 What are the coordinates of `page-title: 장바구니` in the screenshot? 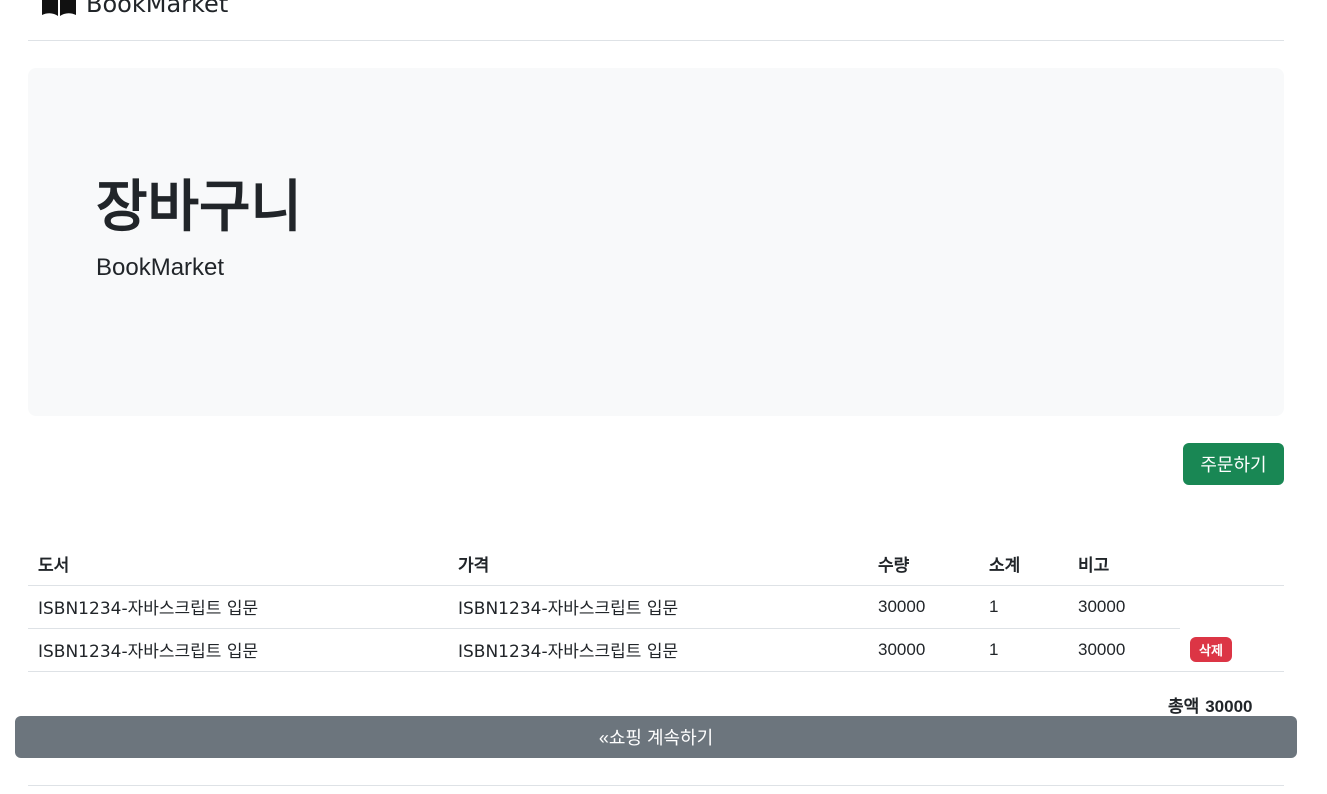 It's located at (199, 207).